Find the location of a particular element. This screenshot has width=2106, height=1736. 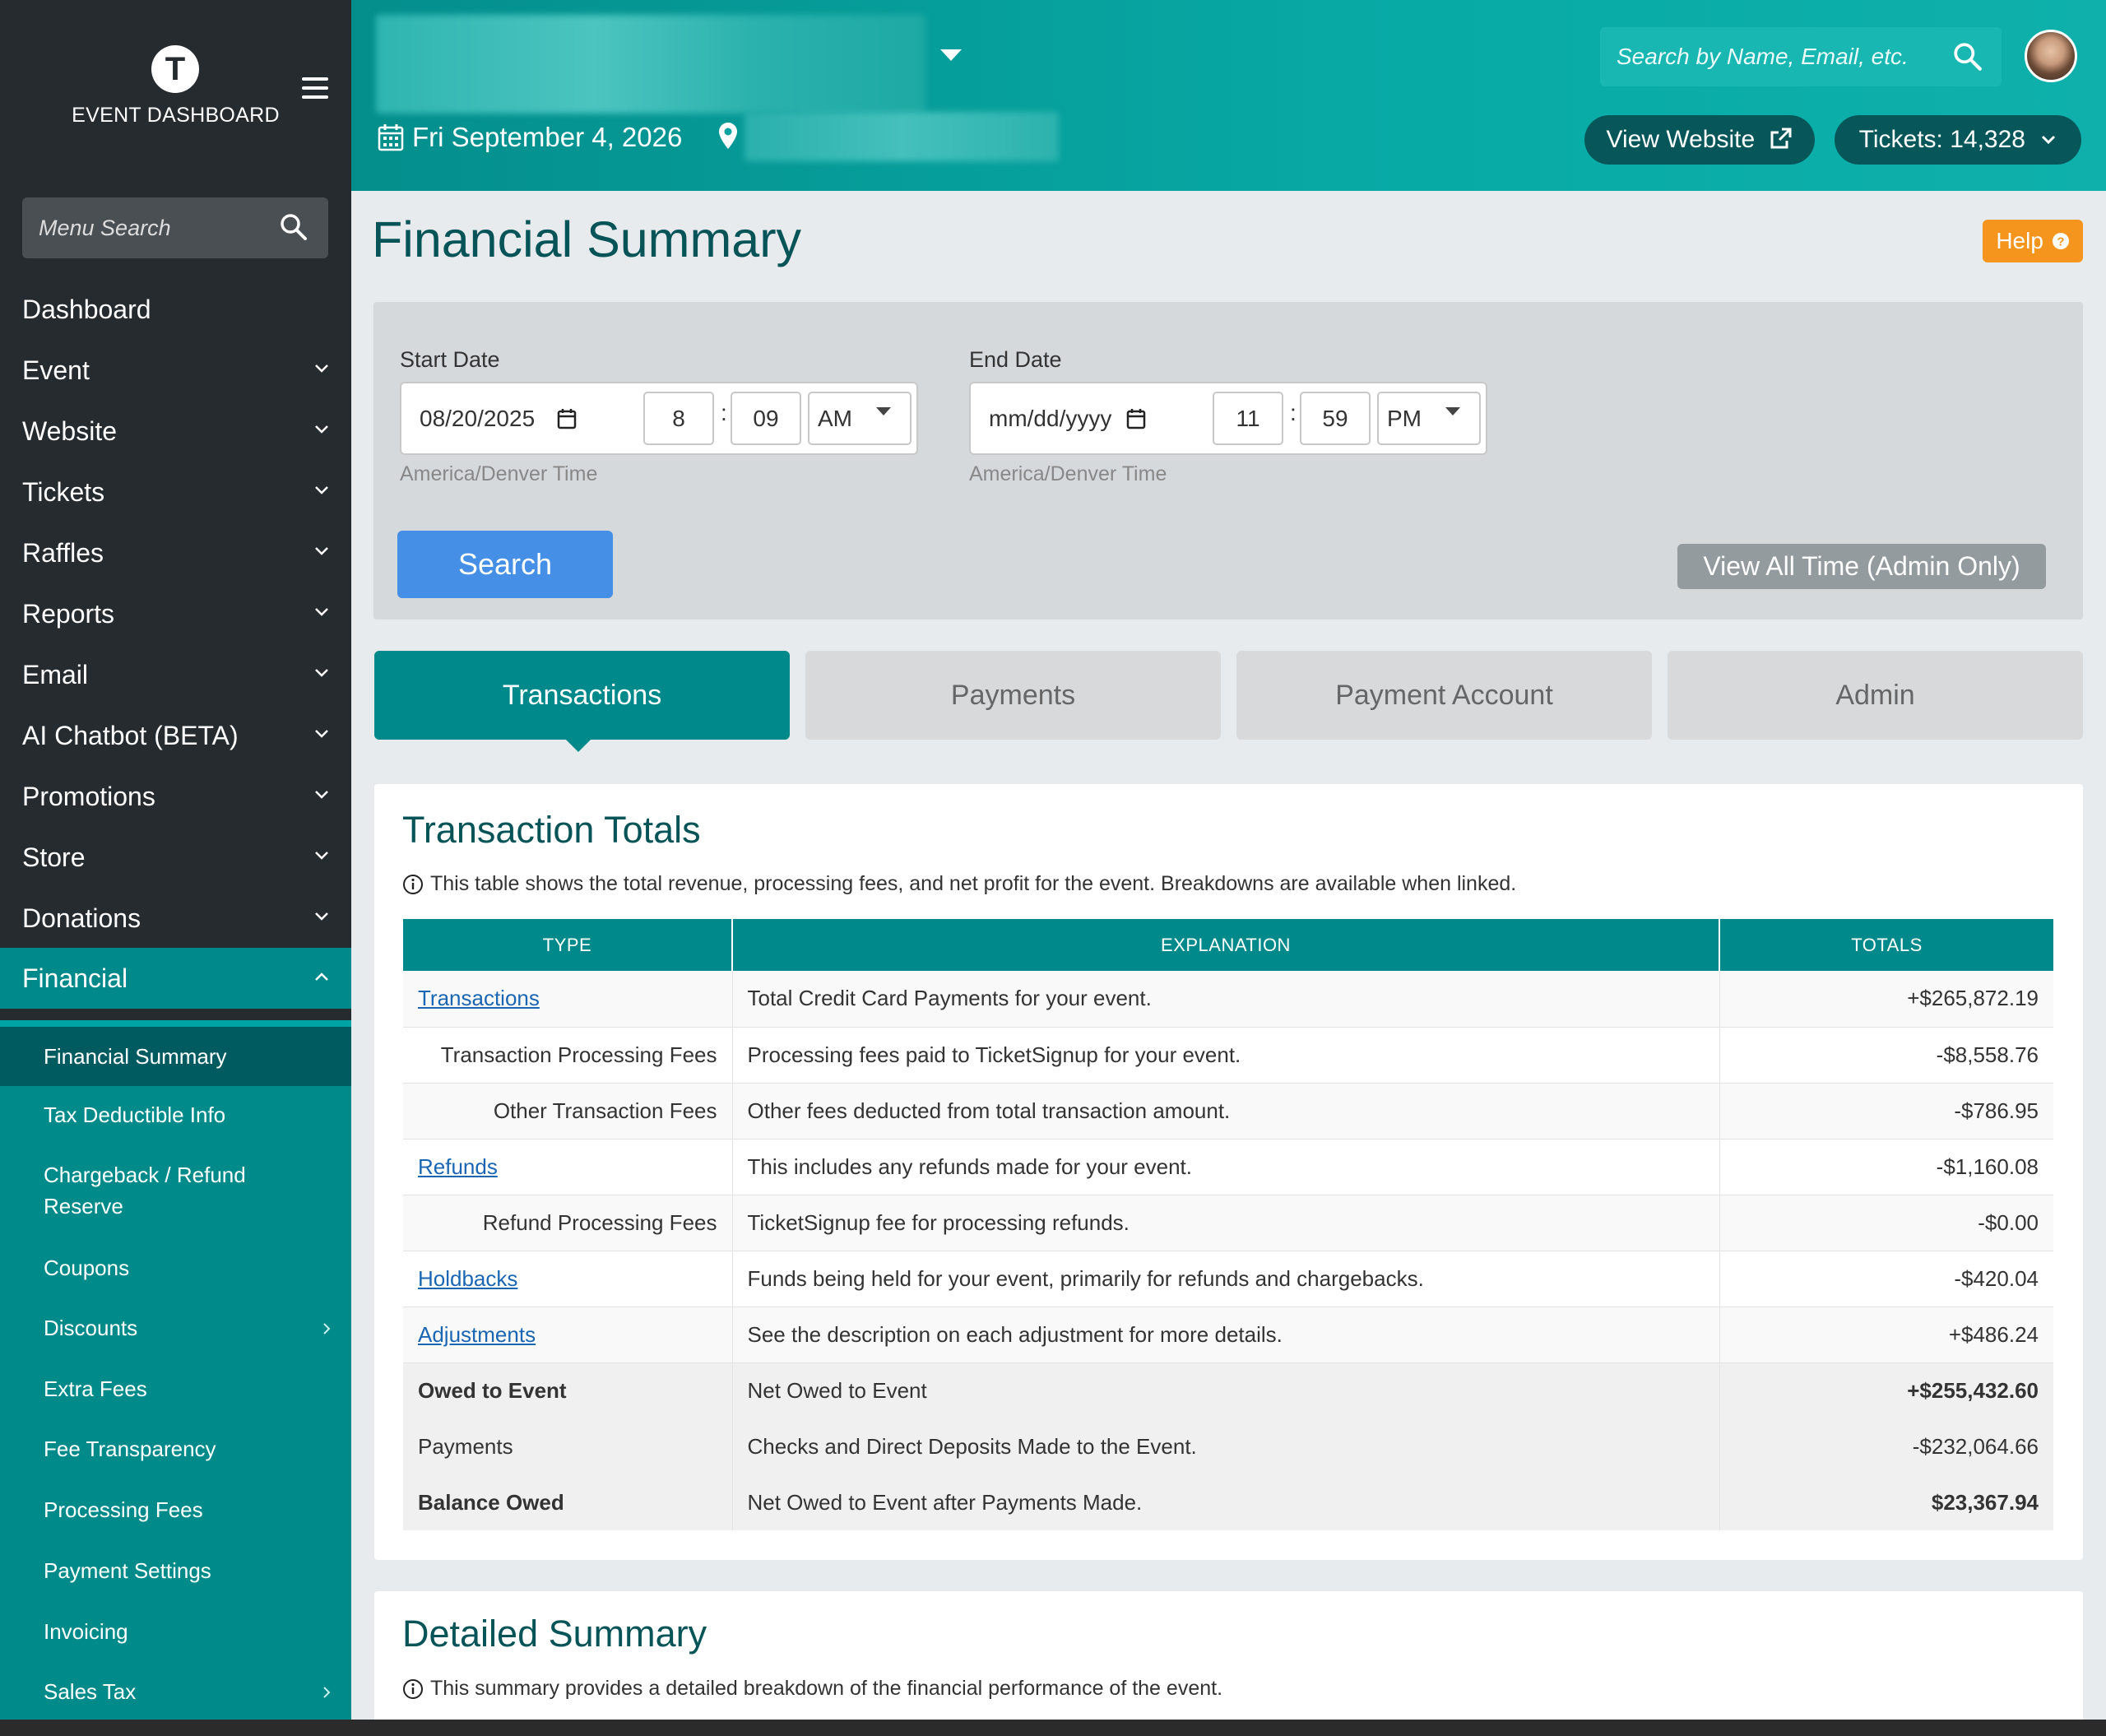

sub-chargeback-refund-reserve: Chargeback / Refund Reserve is located at coordinates (175, 1190).